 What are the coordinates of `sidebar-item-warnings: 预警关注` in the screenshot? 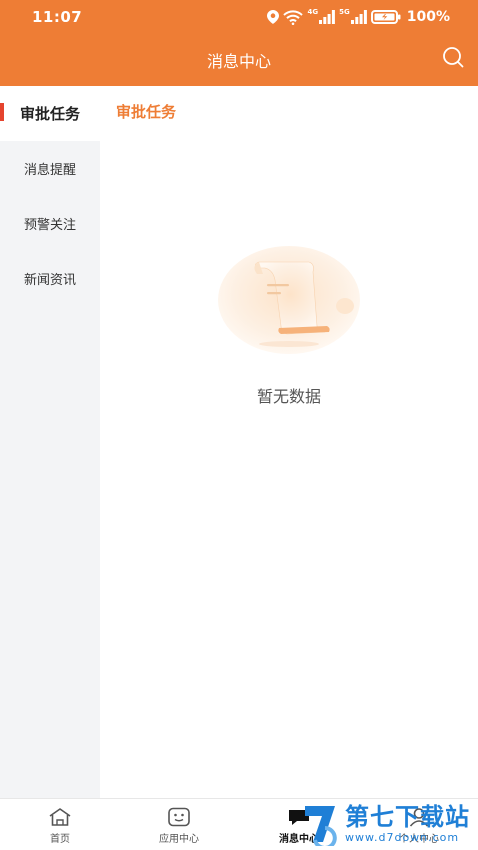 It's located at (50, 223).